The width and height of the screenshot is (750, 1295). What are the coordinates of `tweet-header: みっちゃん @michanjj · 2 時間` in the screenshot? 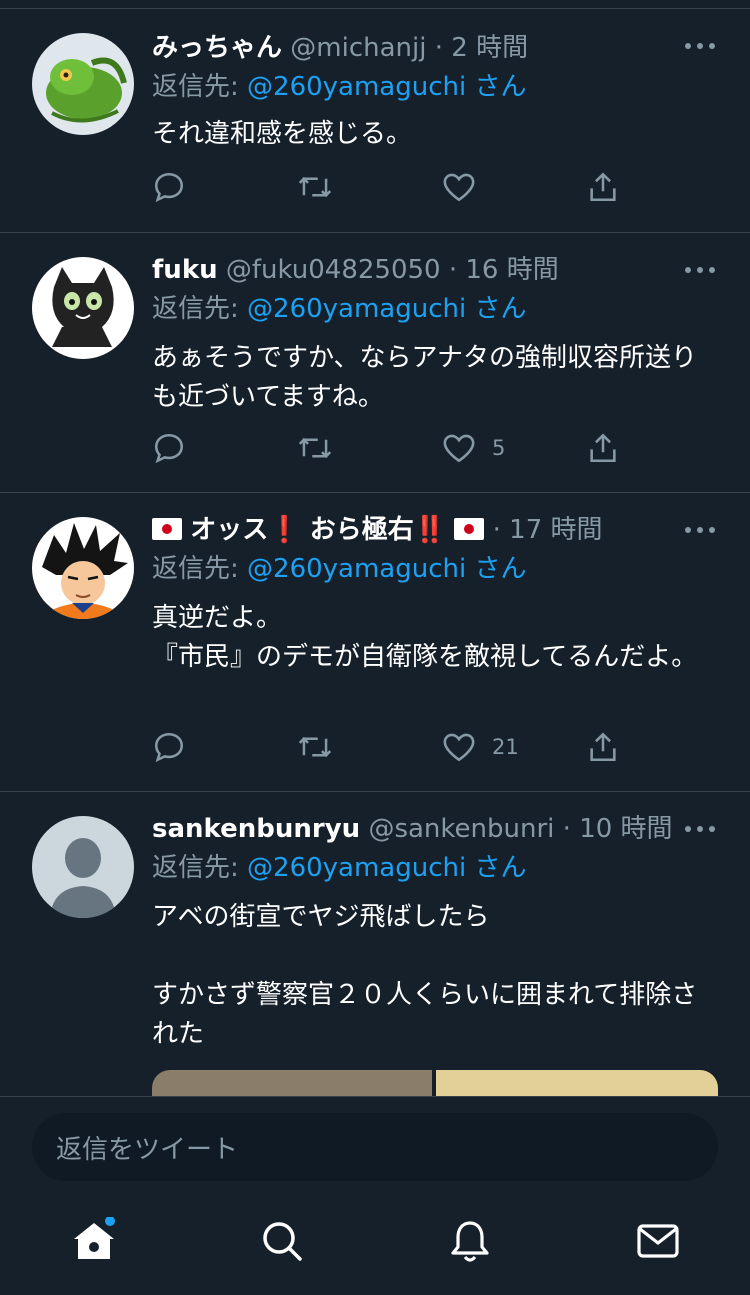 It's located at (340, 48).